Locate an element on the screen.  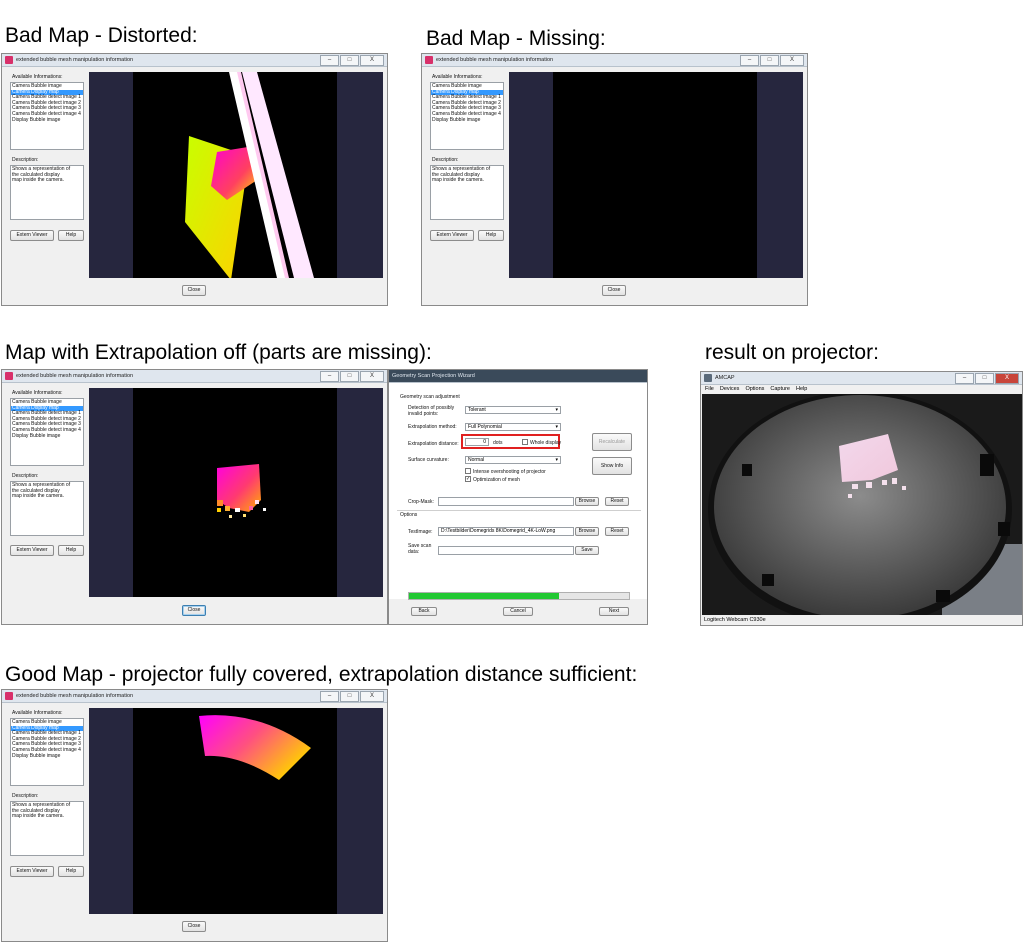
menu-help: Help is located at coordinates (801, 389).